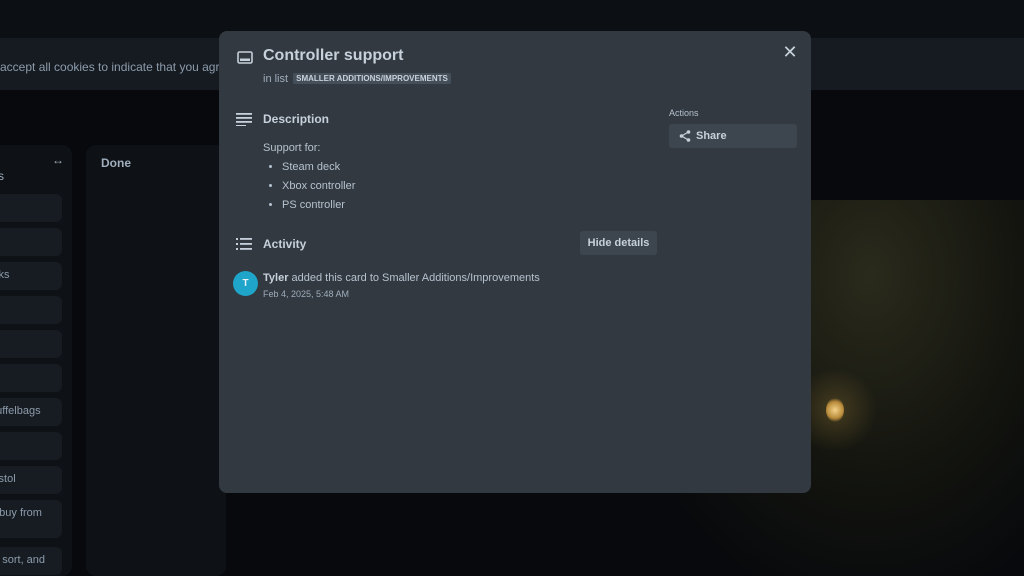 This screenshot has width=1024, height=576. Describe the element at coordinates (244, 119) in the screenshot. I see `description-icon` at that location.